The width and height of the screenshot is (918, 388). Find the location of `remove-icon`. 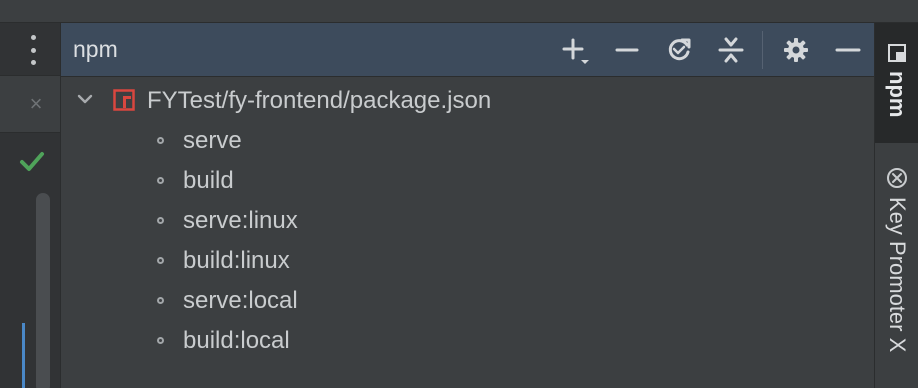

remove-icon is located at coordinates (627, 50).